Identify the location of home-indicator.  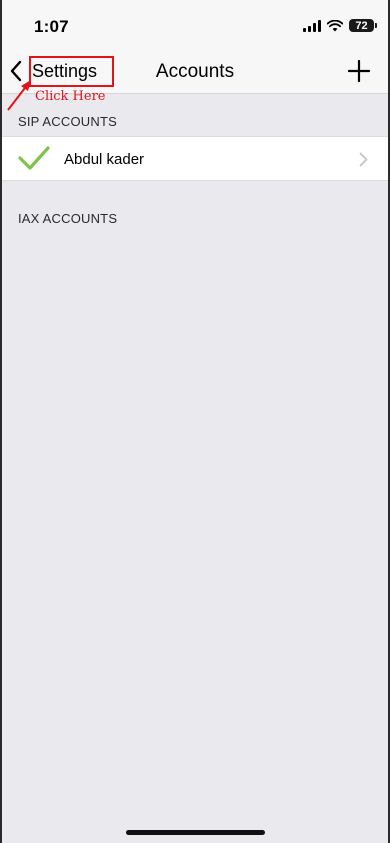
(195, 832).